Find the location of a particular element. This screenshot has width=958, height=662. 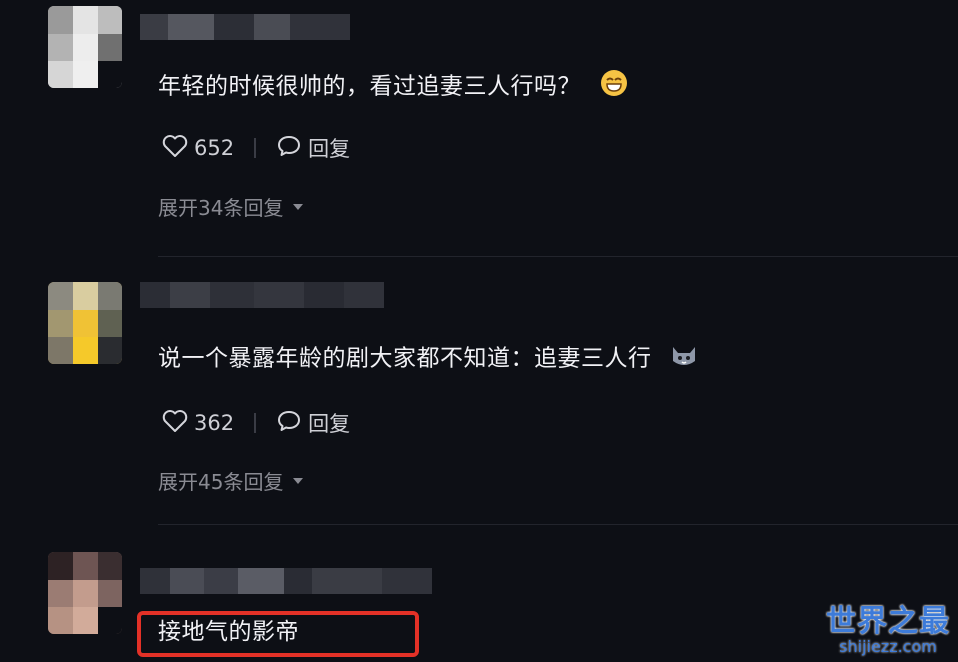

watermark-url: shijiezz.com is located at coordinates (888, 646).